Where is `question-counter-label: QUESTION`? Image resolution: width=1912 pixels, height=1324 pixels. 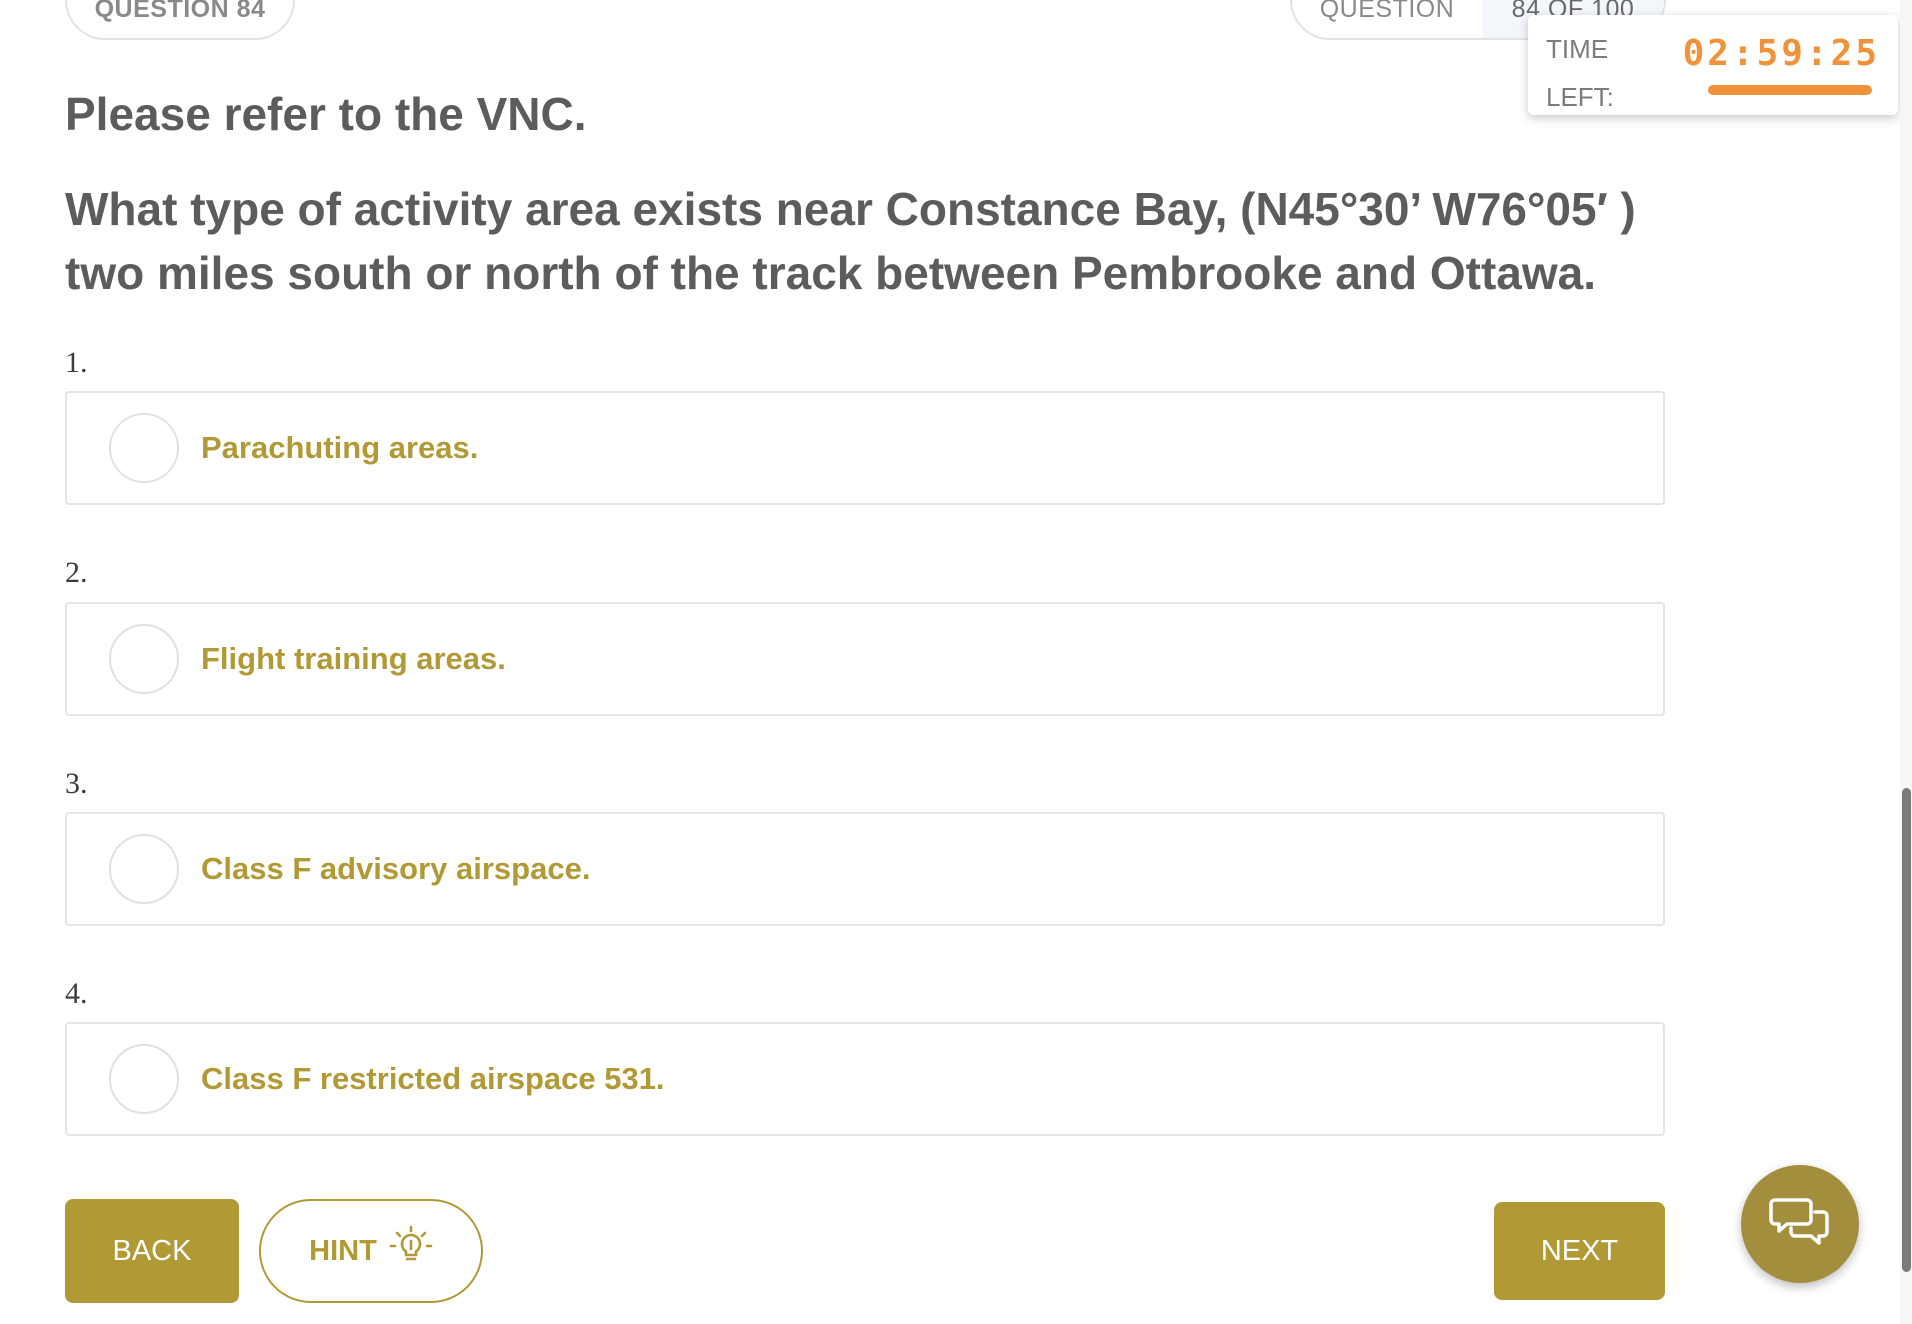 question-counter-label: QUESTION is located at coordinates (1387, 11).